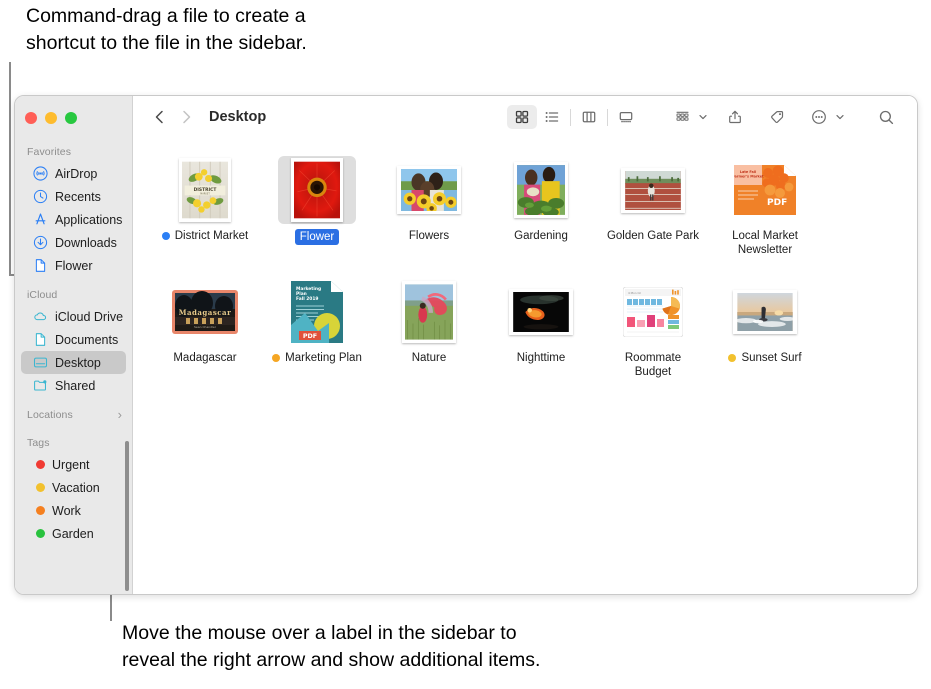 This screenshot has height=689, width=931. What do you see at coordinates (317, 358) in the screenshot?
I see `file-label-row: Marketing Plan` at bounding box center [317, 358].